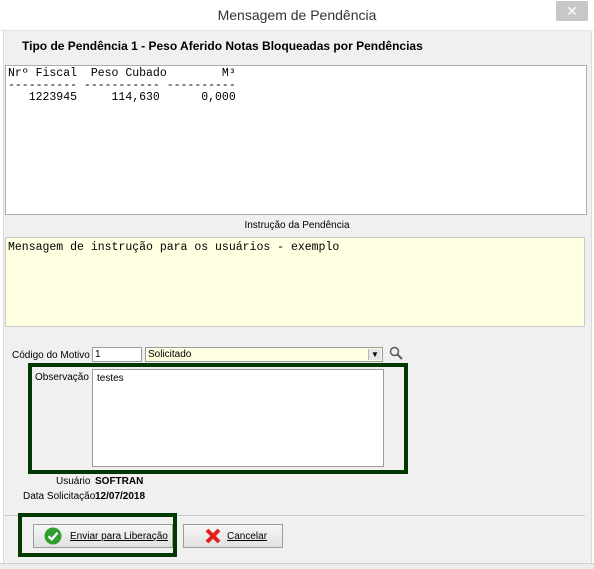 This screenshot has width=594, height=569. I want to click on data-solicitacao-value: 12/07/2018, so click(120, 496).